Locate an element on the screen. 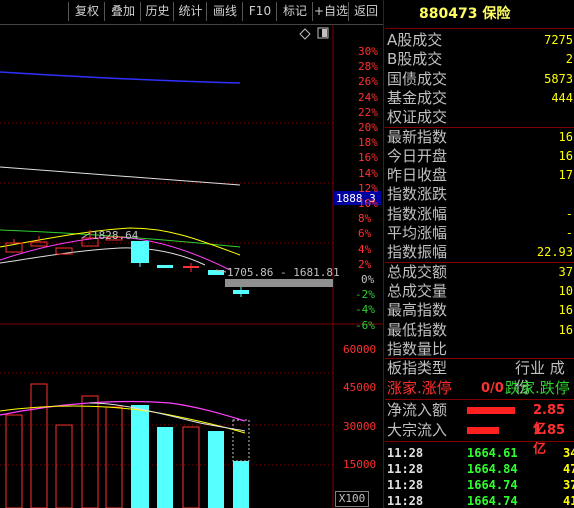  stat-row: 总成交量 10 is located at coordinates (480, 291).